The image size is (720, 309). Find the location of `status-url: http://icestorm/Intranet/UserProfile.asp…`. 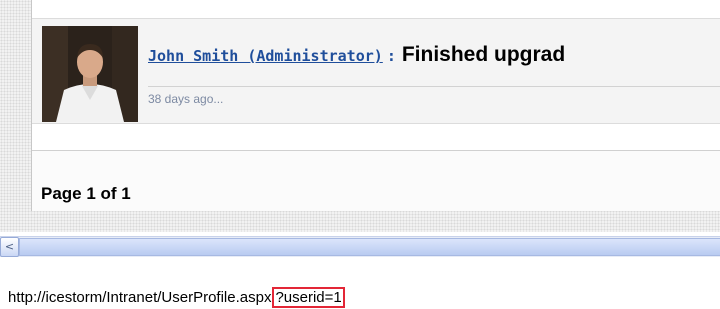

status-url: http://icestorm/Intranet/UserProfile.asp… is located at coordinates (176, 297).